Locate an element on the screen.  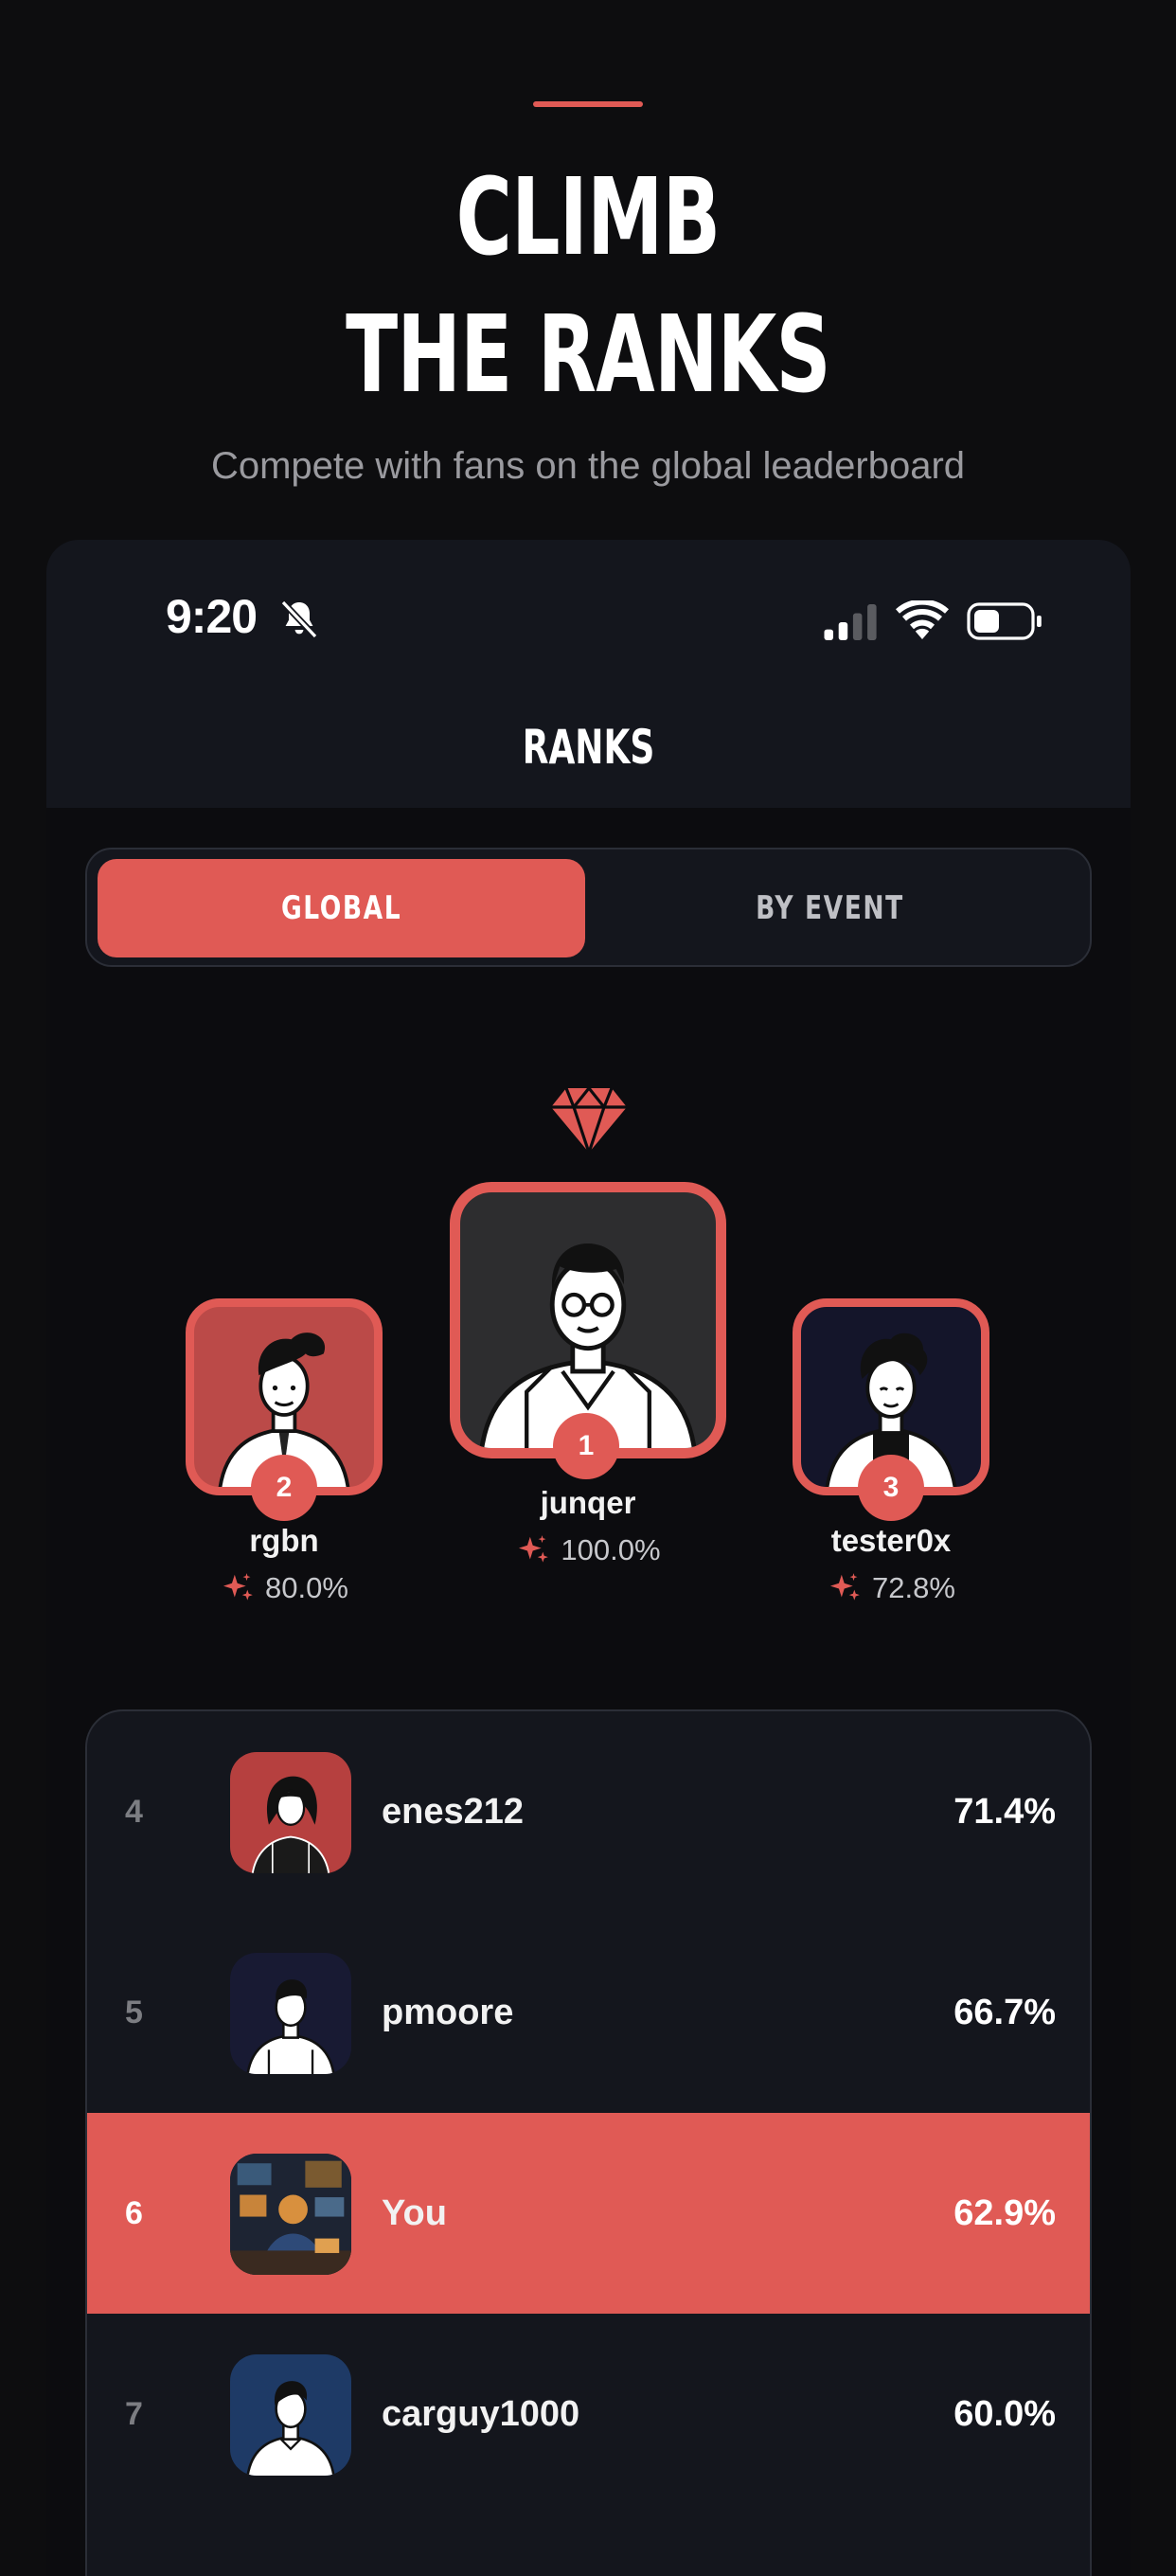
cellular-signal-icon is located at coordinates (850, 622).